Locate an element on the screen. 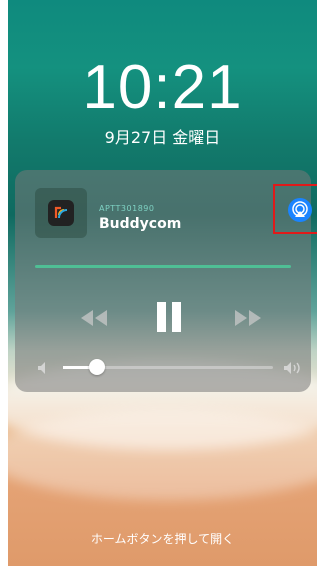  unlock-hint: ホームボタンを押して開く is located at coordinates (162, 539).